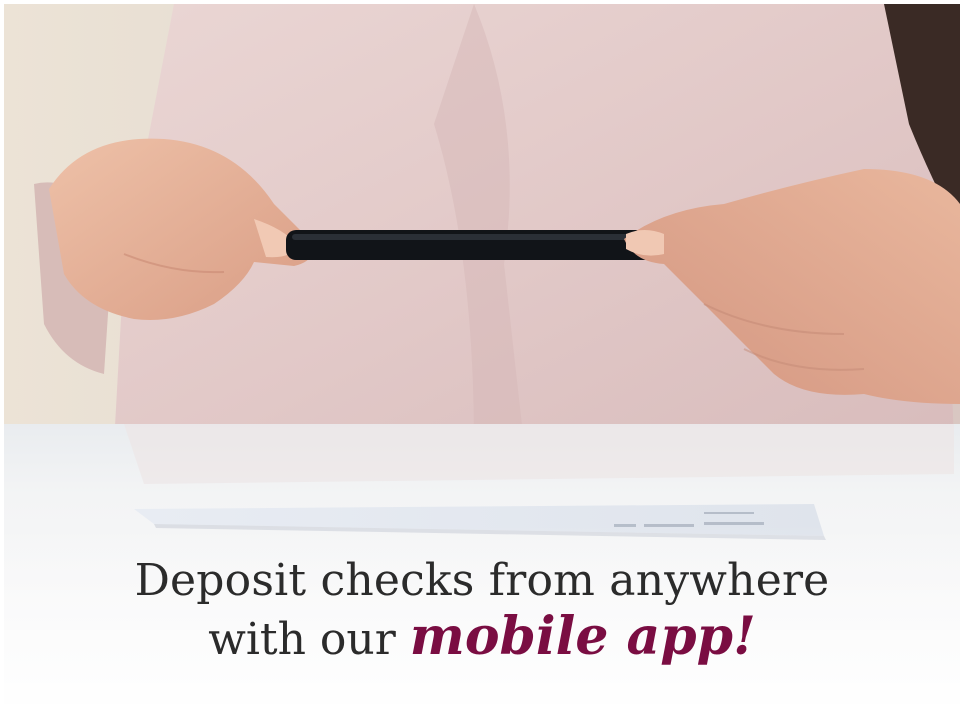  Describe the element at coordinates (482, 580) in the screenshot. I see `headline-line-1: Deposit checks from anywhere` at that location.